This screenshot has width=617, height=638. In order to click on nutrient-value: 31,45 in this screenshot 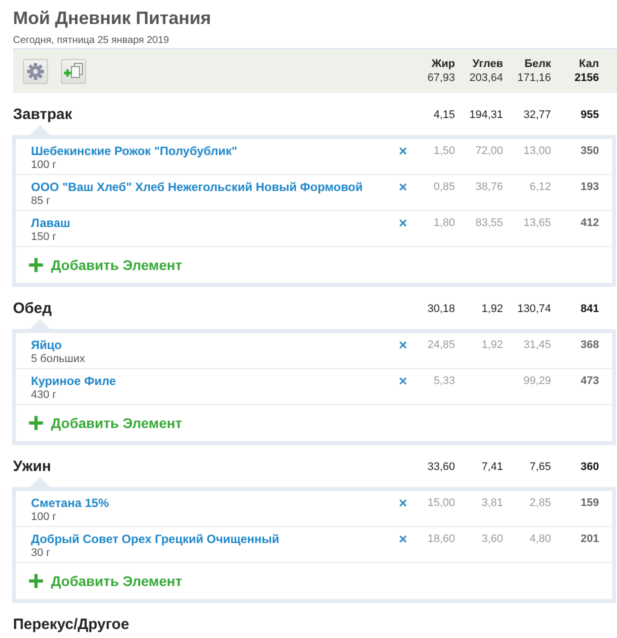, I will do `click(536, 345)`.